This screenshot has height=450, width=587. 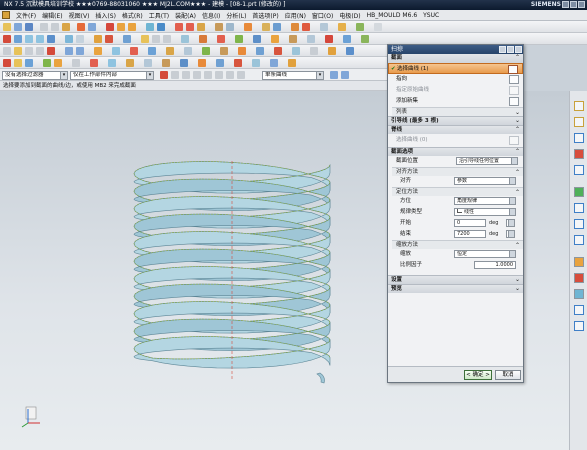 I want to click on assembly-navigator-icon, so click(x=579, y=106).